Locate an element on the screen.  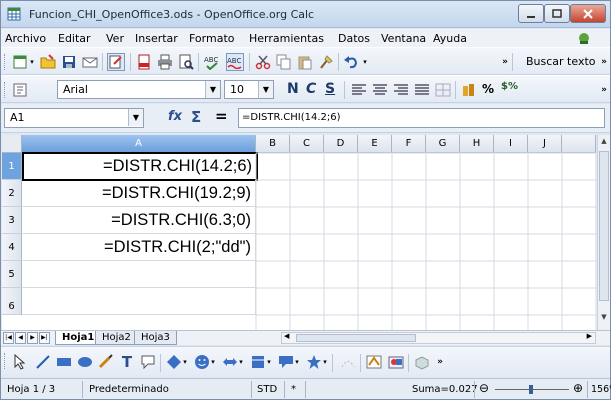
vertical-scroll-thumb is located at coordinates (604, 226).